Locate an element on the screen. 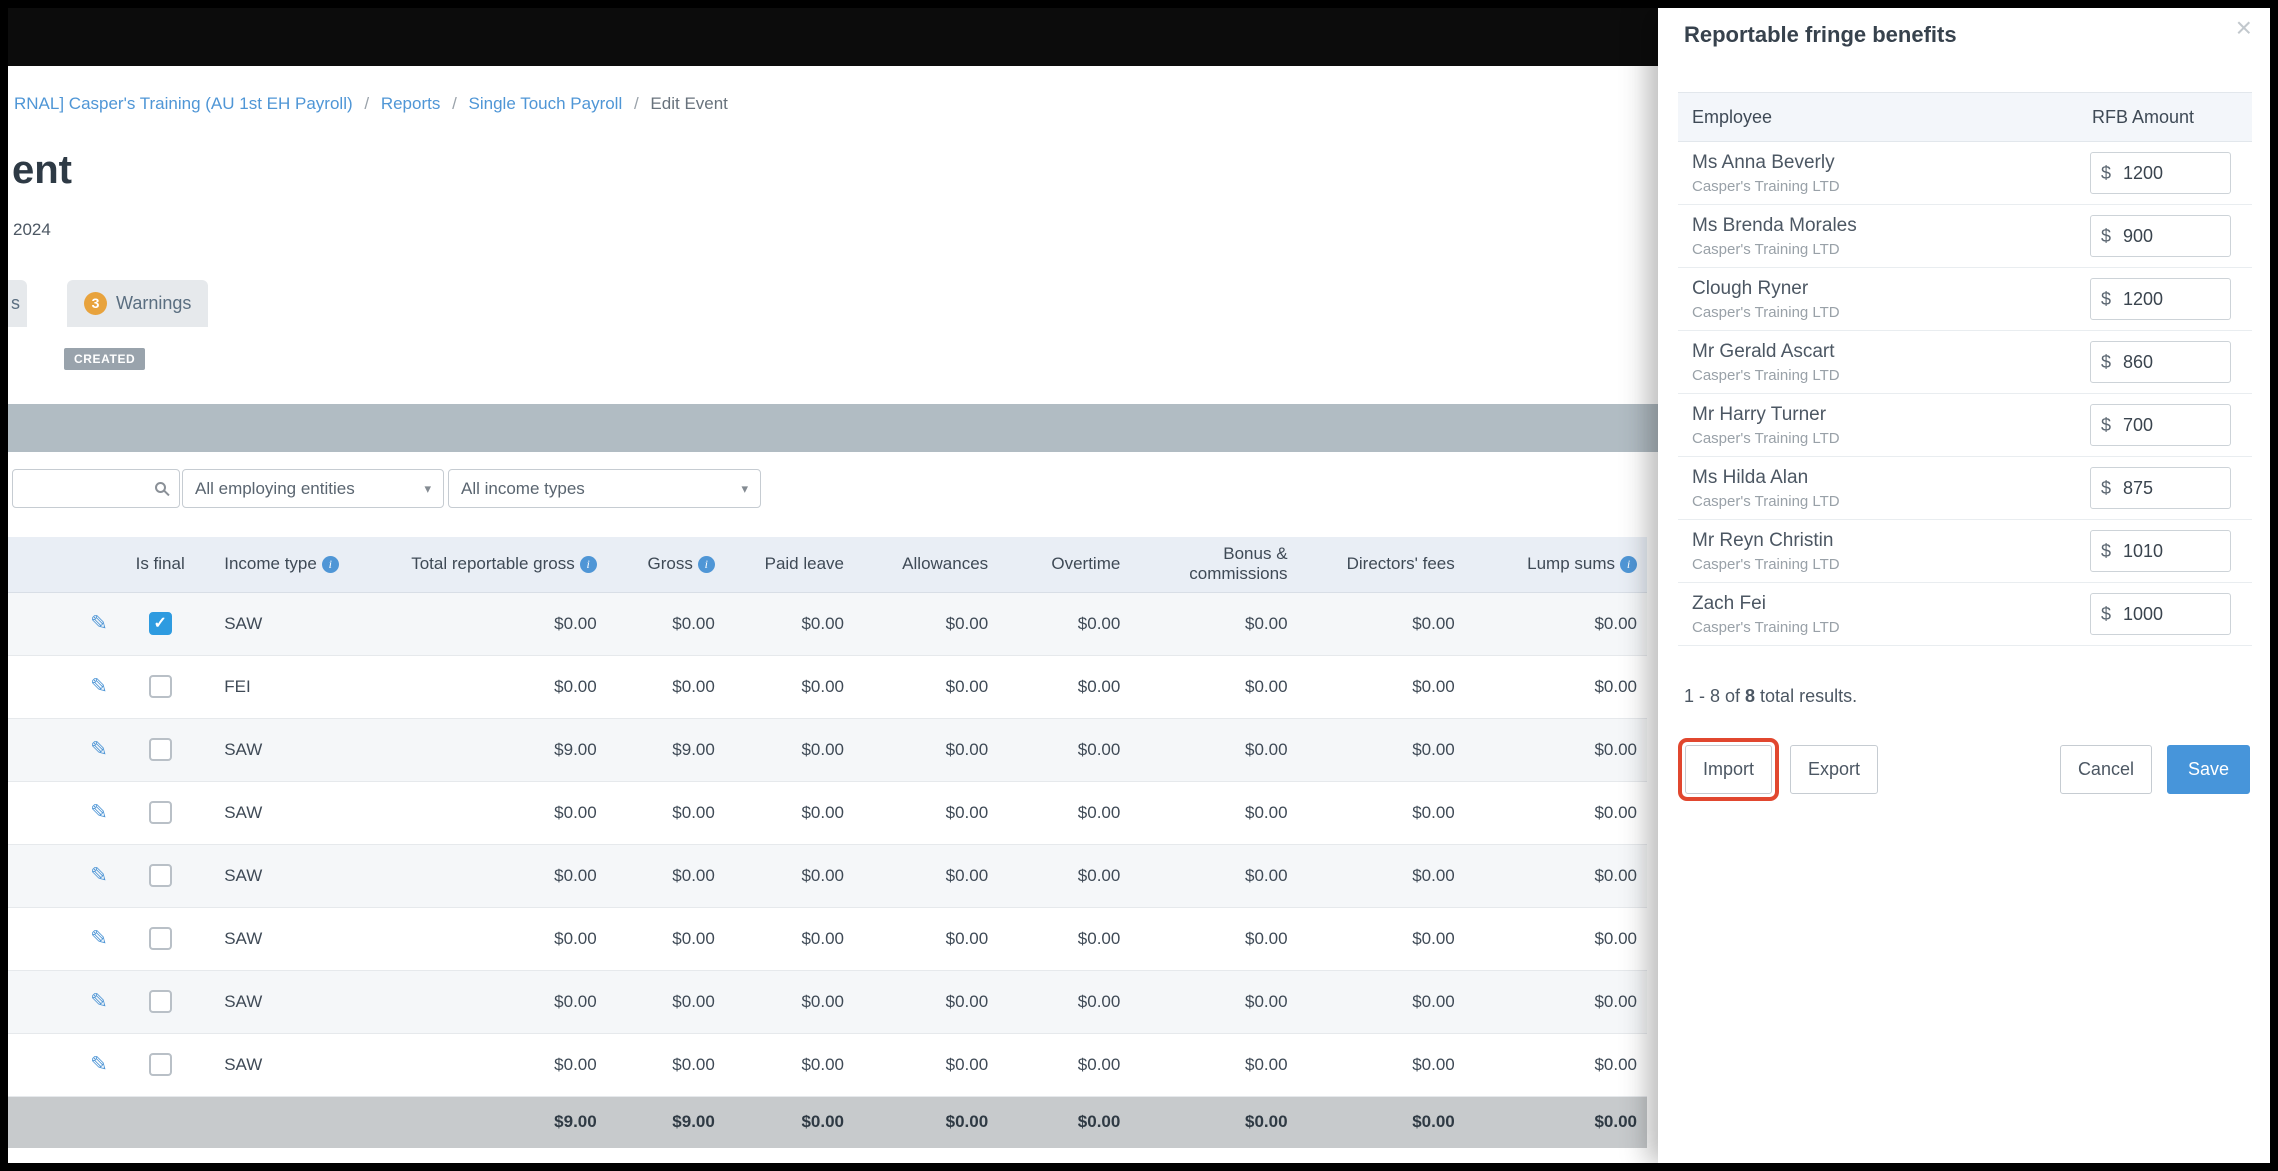 The width and height of the screenshot is (2278, 1171). employee-name: Mr Reyn Christin is located at coordinates (1763, 540).